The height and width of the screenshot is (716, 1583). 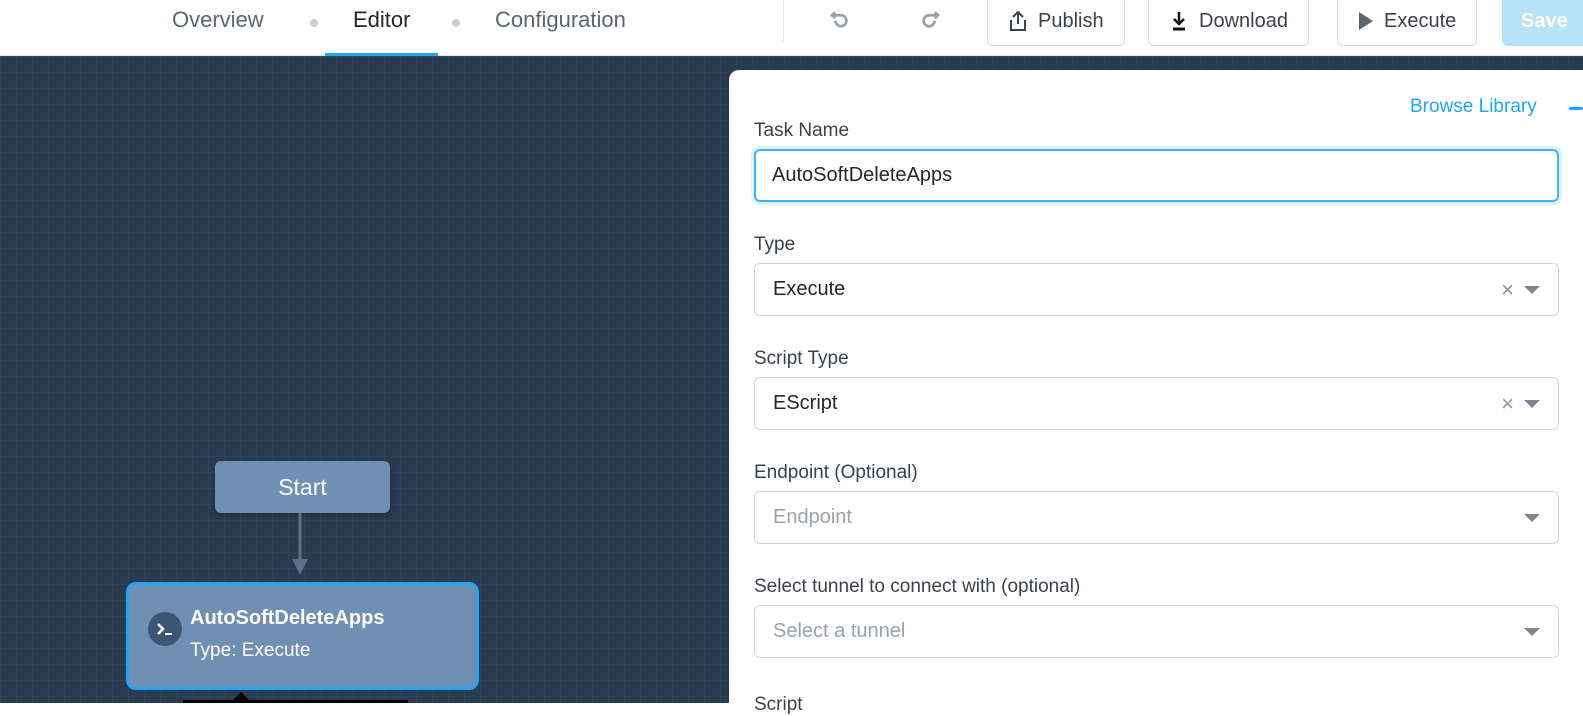 What do you see at coordinates (1156, 403) in the screenshot?
I see `script-type-select: EScript ×` at bounding box center [1156, 403].